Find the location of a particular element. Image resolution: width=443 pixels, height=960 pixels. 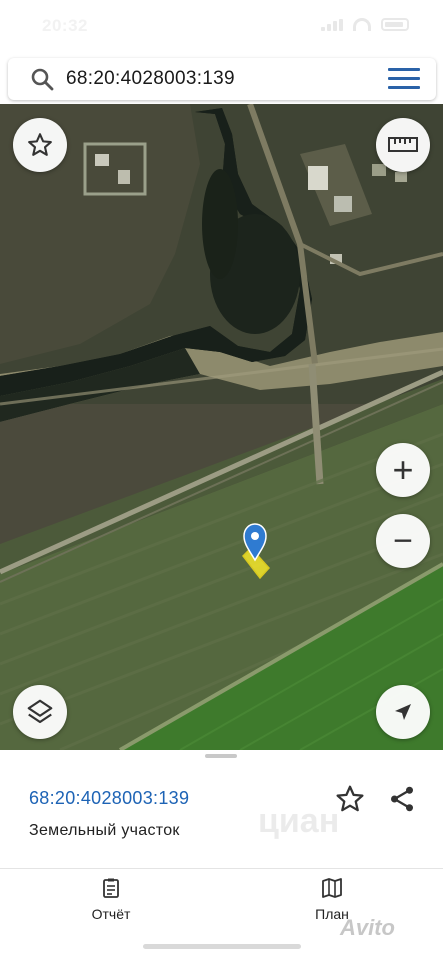

layers-icon is located at coordinates (40, 711).